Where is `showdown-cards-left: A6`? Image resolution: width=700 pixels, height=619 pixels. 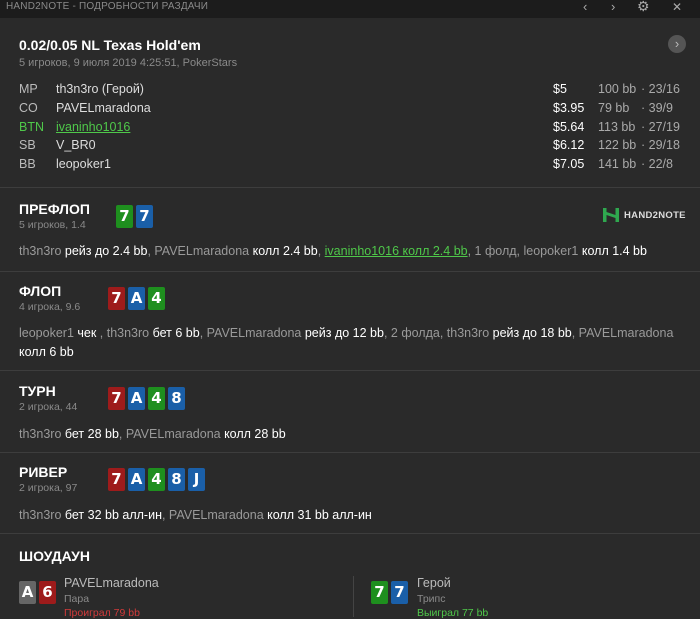
showdown-cards-left: A6 is located at coordinates (37, 592).